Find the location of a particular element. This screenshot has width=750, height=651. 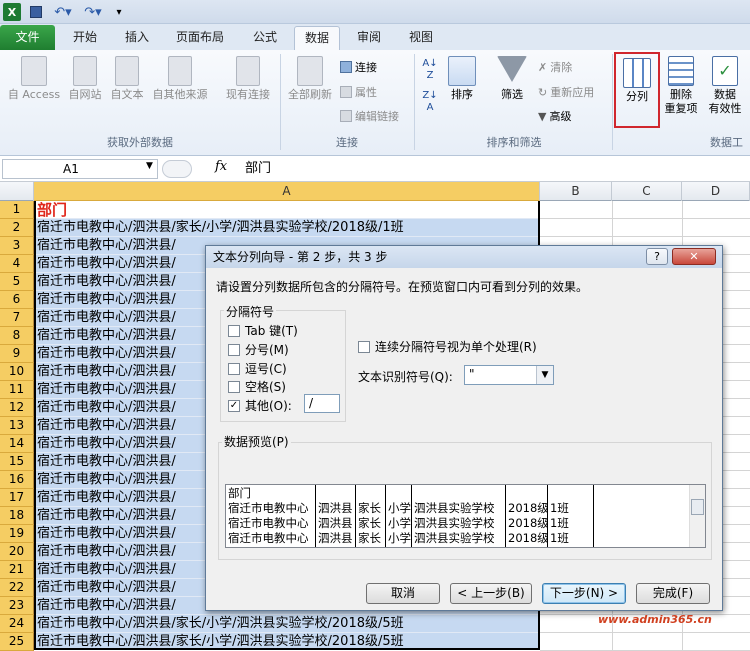

dialog-title: 文本分列向导 - 第 2 步，共 3 步 is located at coordinates (464, 257).